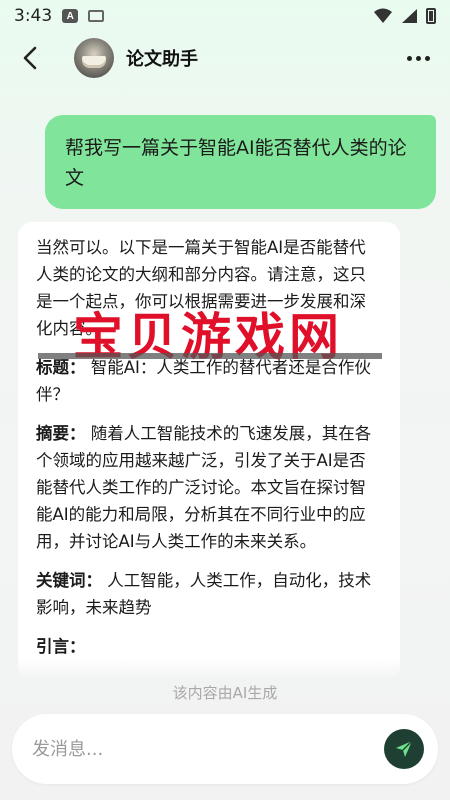 The height and width of the screenshot is (800, 450). What do you see at coordinates (69, 580) in the screenshot?
I see `keywords-label: 关键词：` at bounding box center [69, 580].